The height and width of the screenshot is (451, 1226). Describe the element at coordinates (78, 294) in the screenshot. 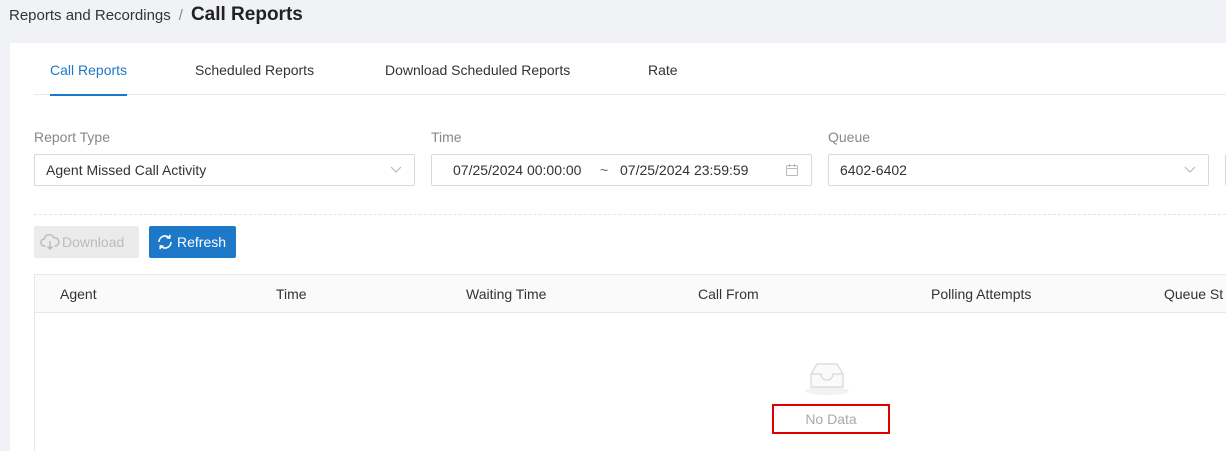

I see `column-header-agent: Agent` at that location.